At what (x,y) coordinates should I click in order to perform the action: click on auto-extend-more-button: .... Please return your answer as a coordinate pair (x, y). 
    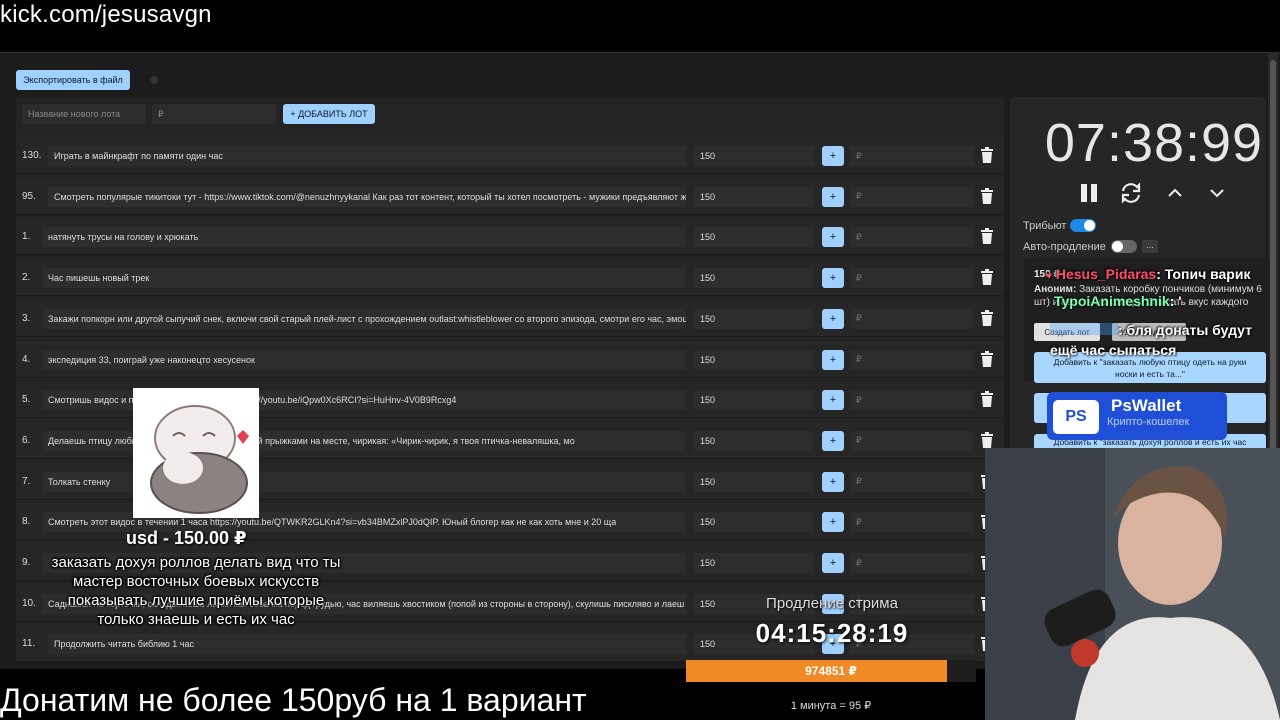
    Looking at the image, I should click on (1150, 246).